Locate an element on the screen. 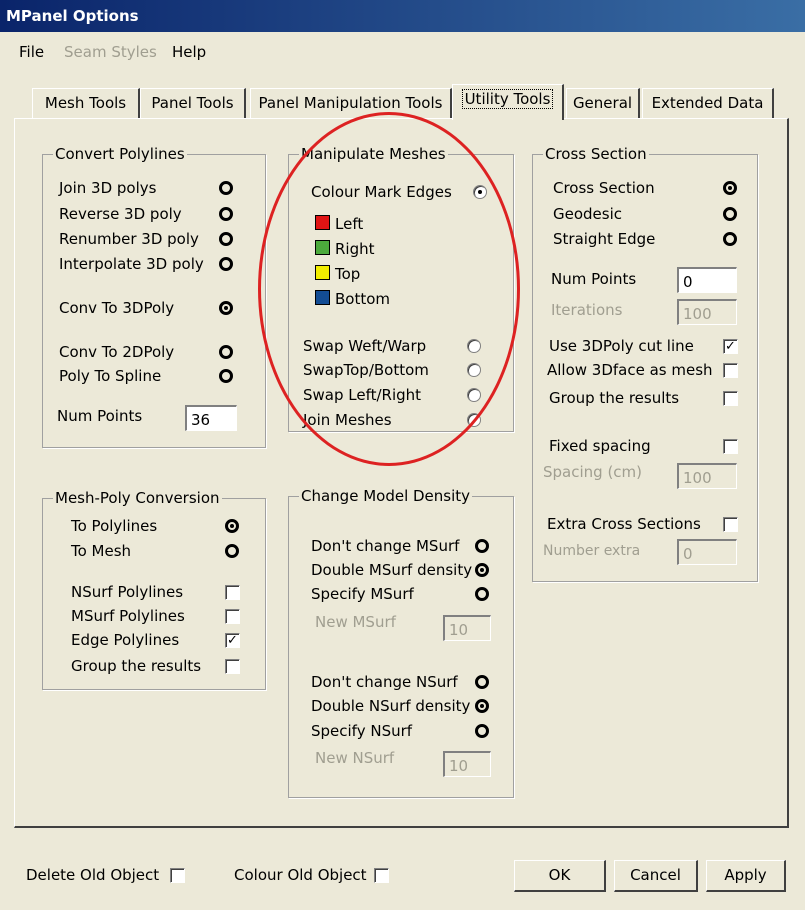  edge-polylines-checkbox: ✓ is located at coordinates (232, 640).